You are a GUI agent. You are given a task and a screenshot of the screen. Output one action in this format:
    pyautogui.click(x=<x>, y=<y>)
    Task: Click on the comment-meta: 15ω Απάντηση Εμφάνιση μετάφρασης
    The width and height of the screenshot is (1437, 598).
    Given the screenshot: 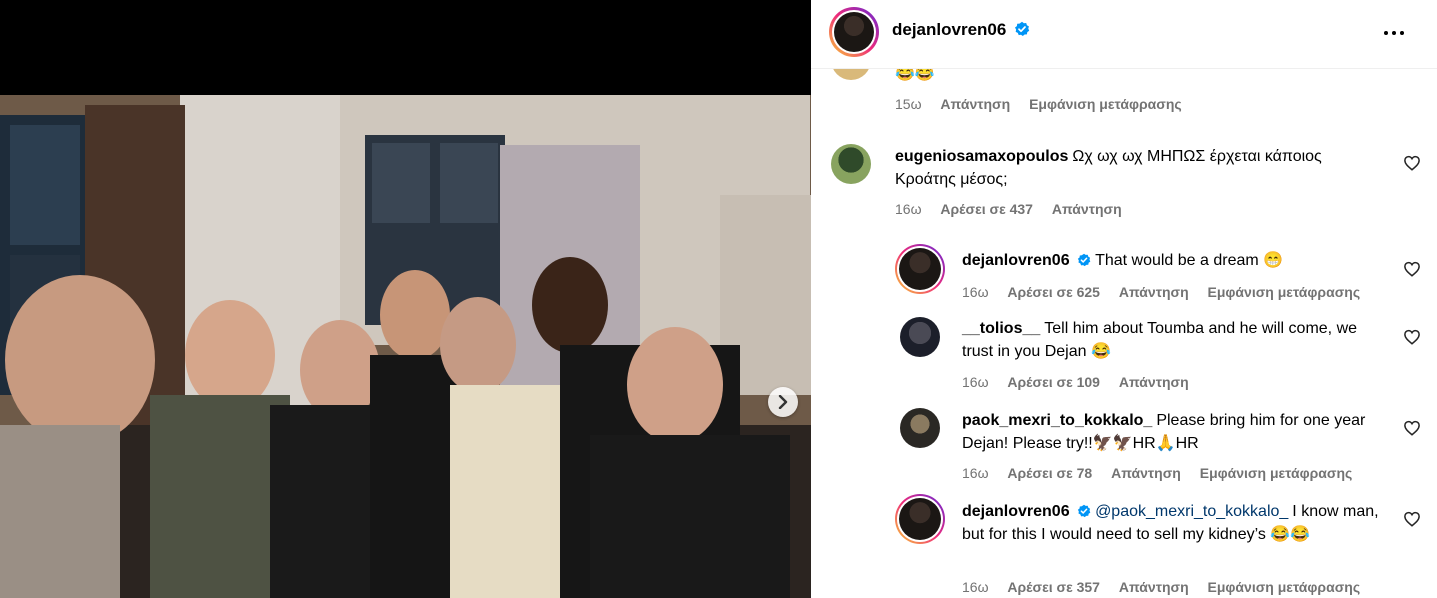 What is the action you would take?
    pyautogui.click(x=1046, y=104)
    